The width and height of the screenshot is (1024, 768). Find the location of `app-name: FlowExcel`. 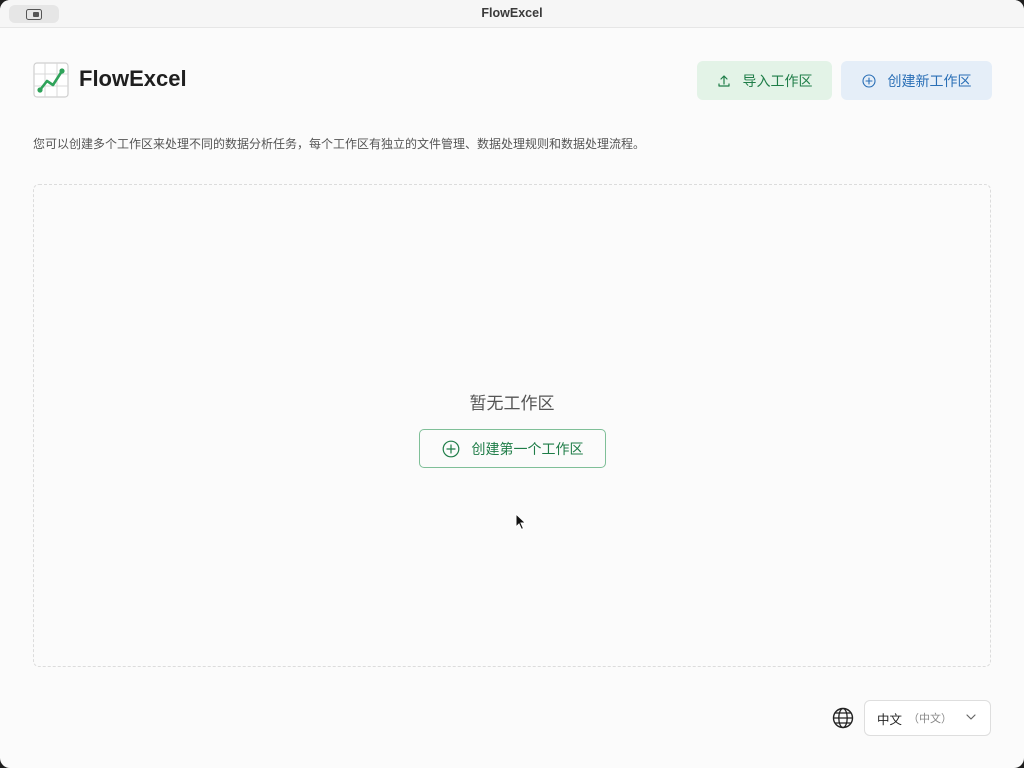

app-name: FlowExcel is located at coordinates (133, 78).